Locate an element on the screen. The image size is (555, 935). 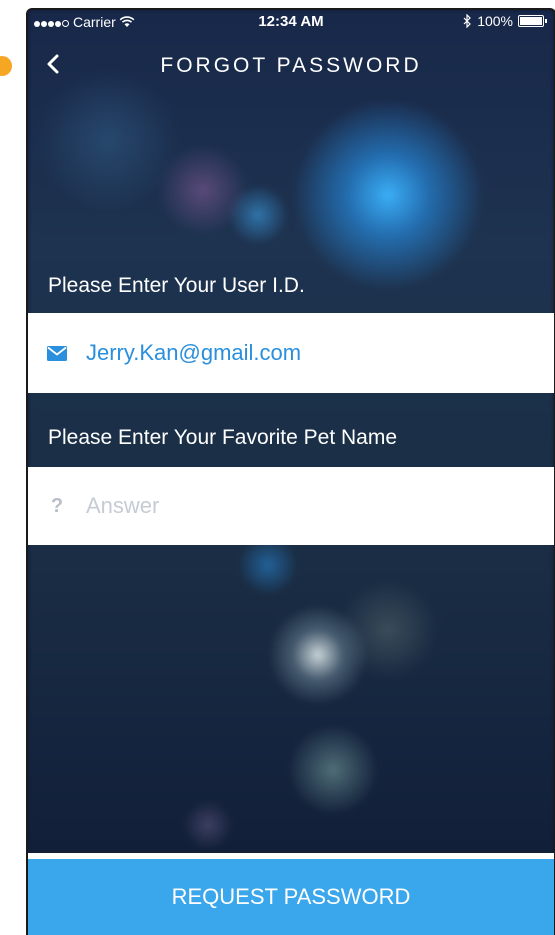
user-id-field is located at coordinates (291, 353).